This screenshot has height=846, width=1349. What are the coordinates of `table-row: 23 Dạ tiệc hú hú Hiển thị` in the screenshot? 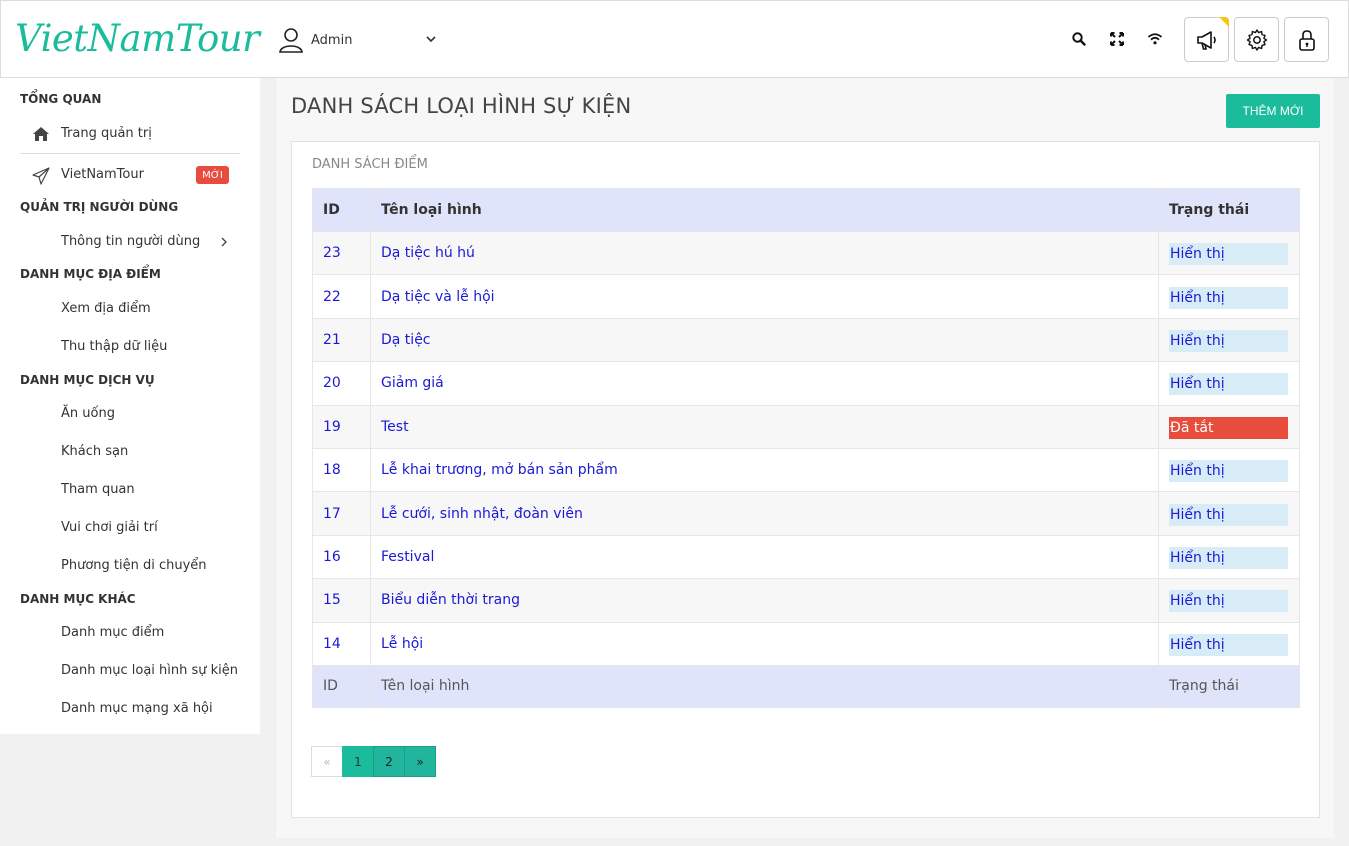 It's located at (806, 253).